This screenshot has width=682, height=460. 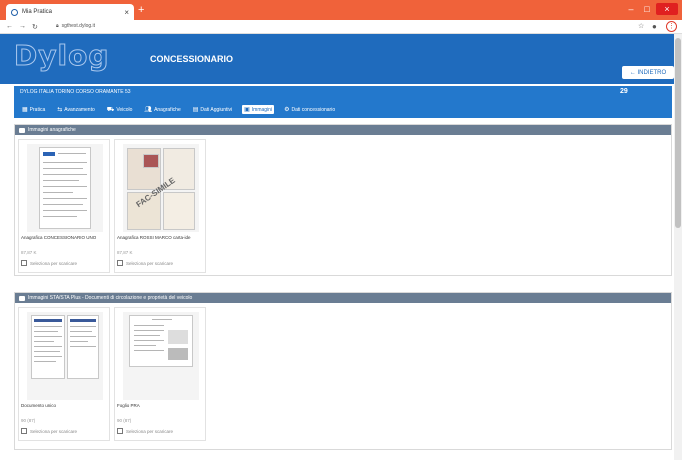 I want to click on document-thumbnail: FAC-SIMILE, so click(x=161, y=188).